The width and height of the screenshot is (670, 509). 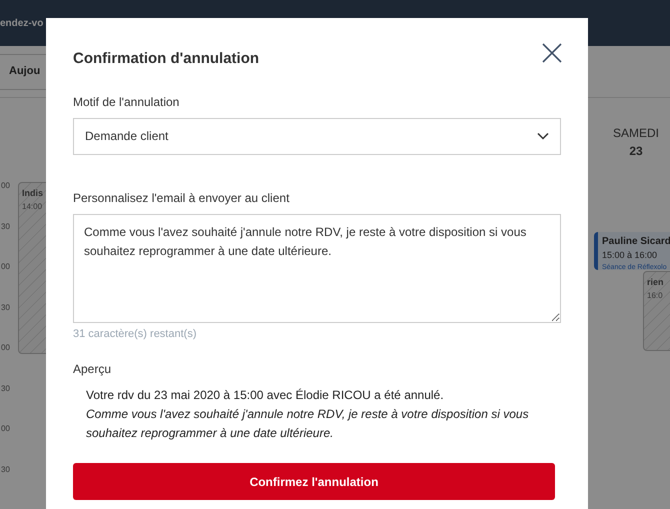 I want to click on event-title: Pauline Sicard, so click(x=636, y=242).